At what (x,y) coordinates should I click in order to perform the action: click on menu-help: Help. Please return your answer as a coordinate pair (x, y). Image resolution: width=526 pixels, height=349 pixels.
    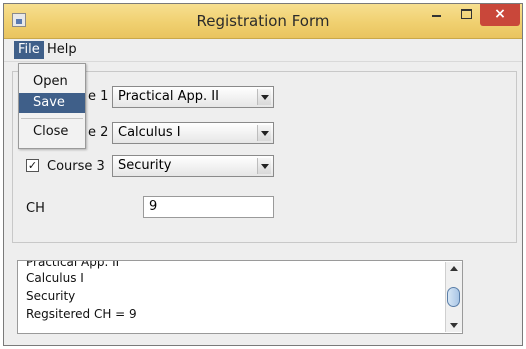
    Looking at the image, I should click on (62, 50).